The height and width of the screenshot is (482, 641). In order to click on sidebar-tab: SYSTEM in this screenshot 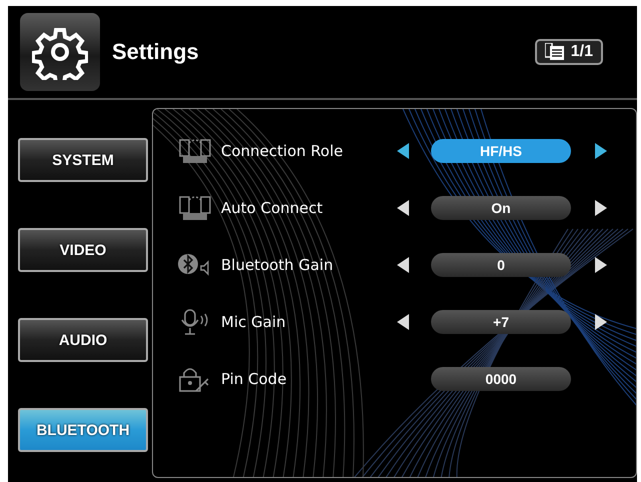, I will do `click(83, 160)`.